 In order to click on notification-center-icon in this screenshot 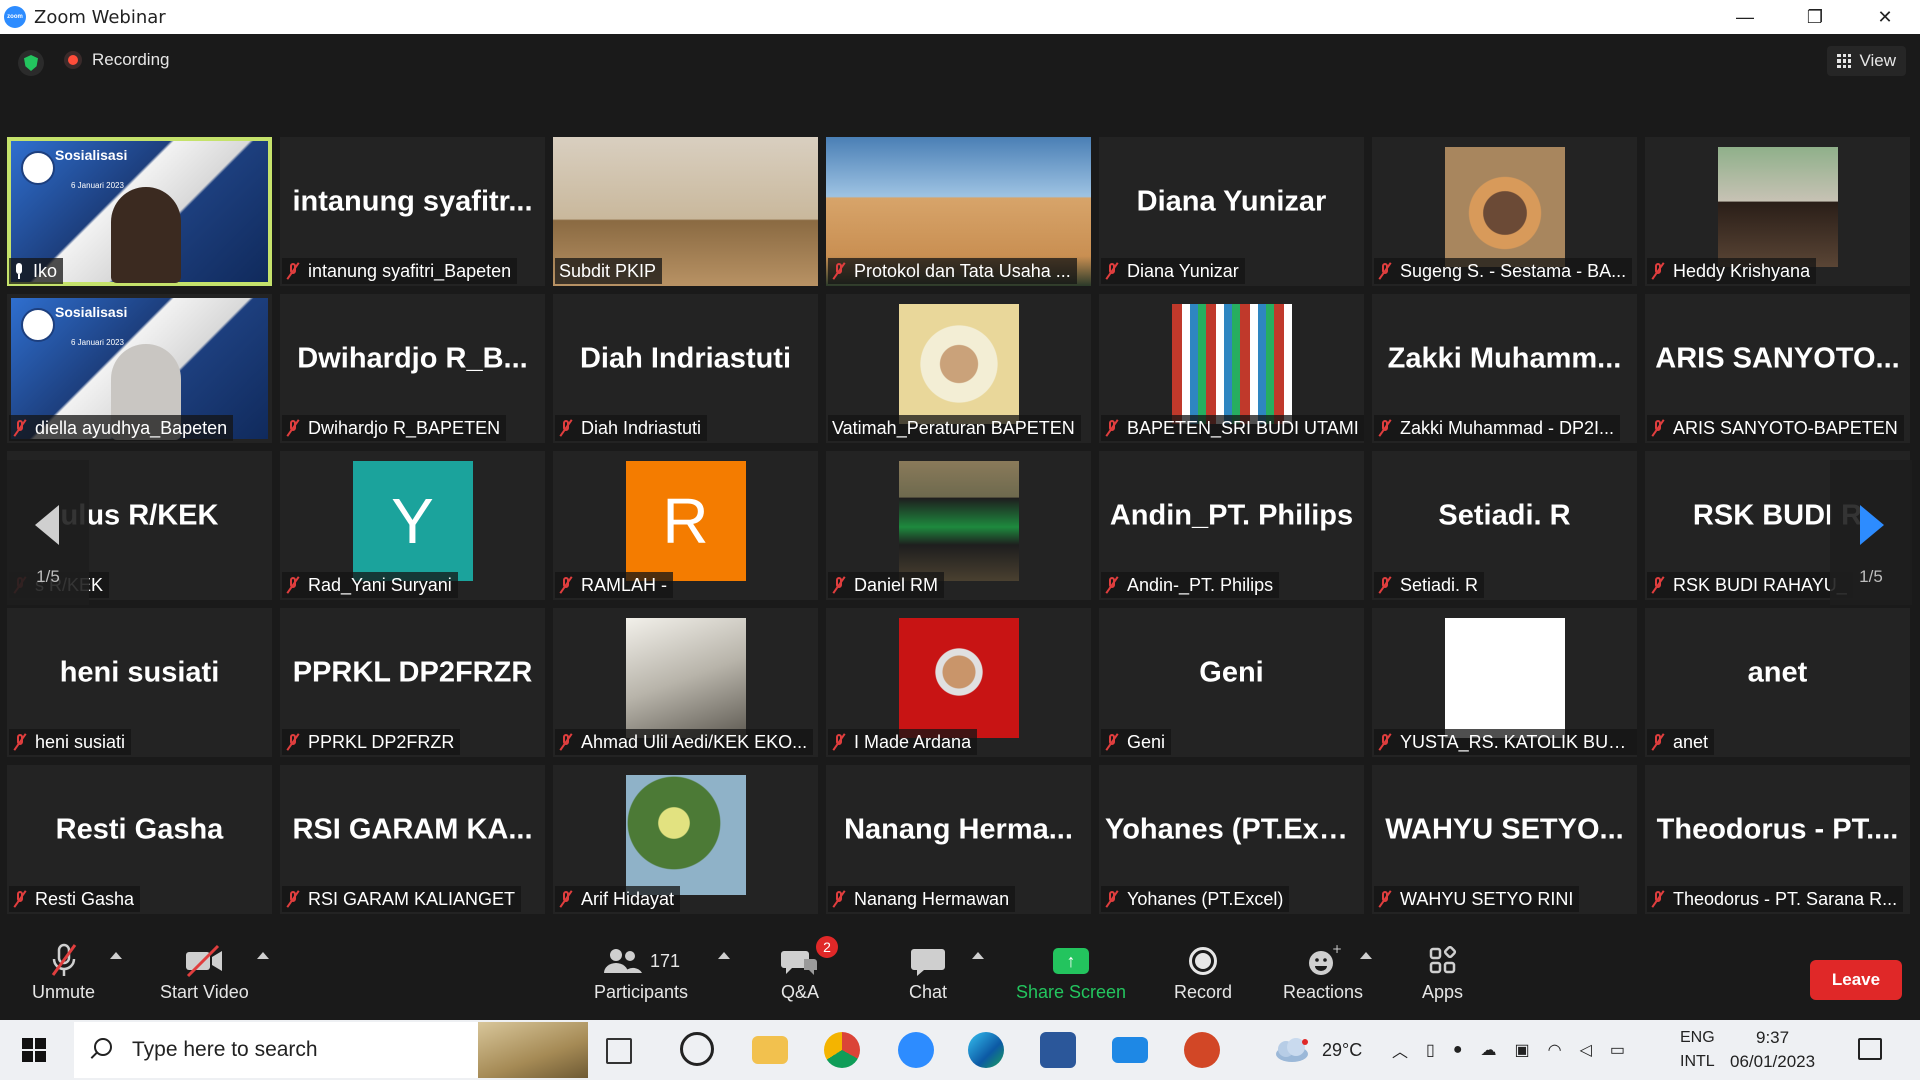, I will do `click(1870, 1049)`.